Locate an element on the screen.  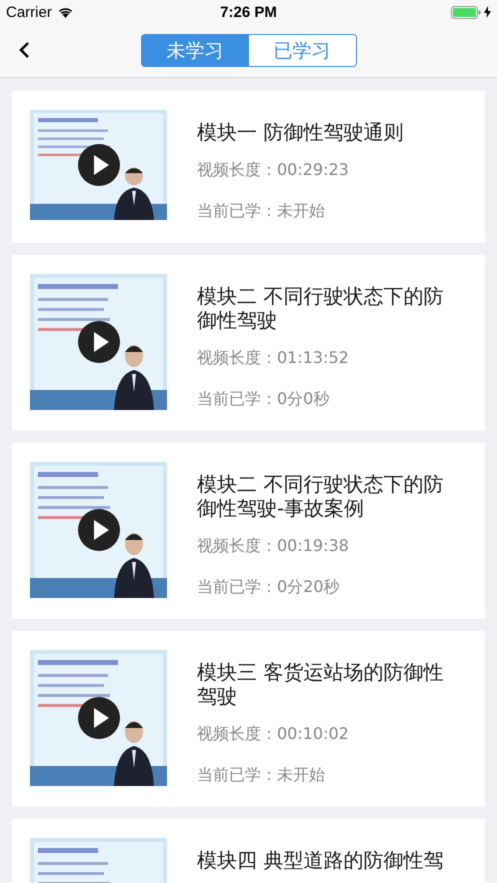
video-duration: 视频长度：00:29:23 is located at coordinates (273, 170).